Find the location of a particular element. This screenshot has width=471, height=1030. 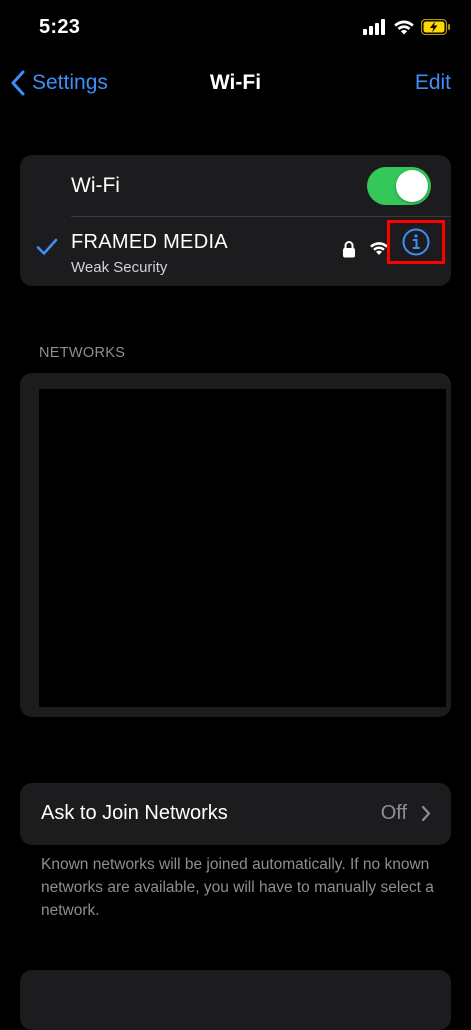

wifi-toggle-label: Wi-Fi is located at coordinates (95, 185).